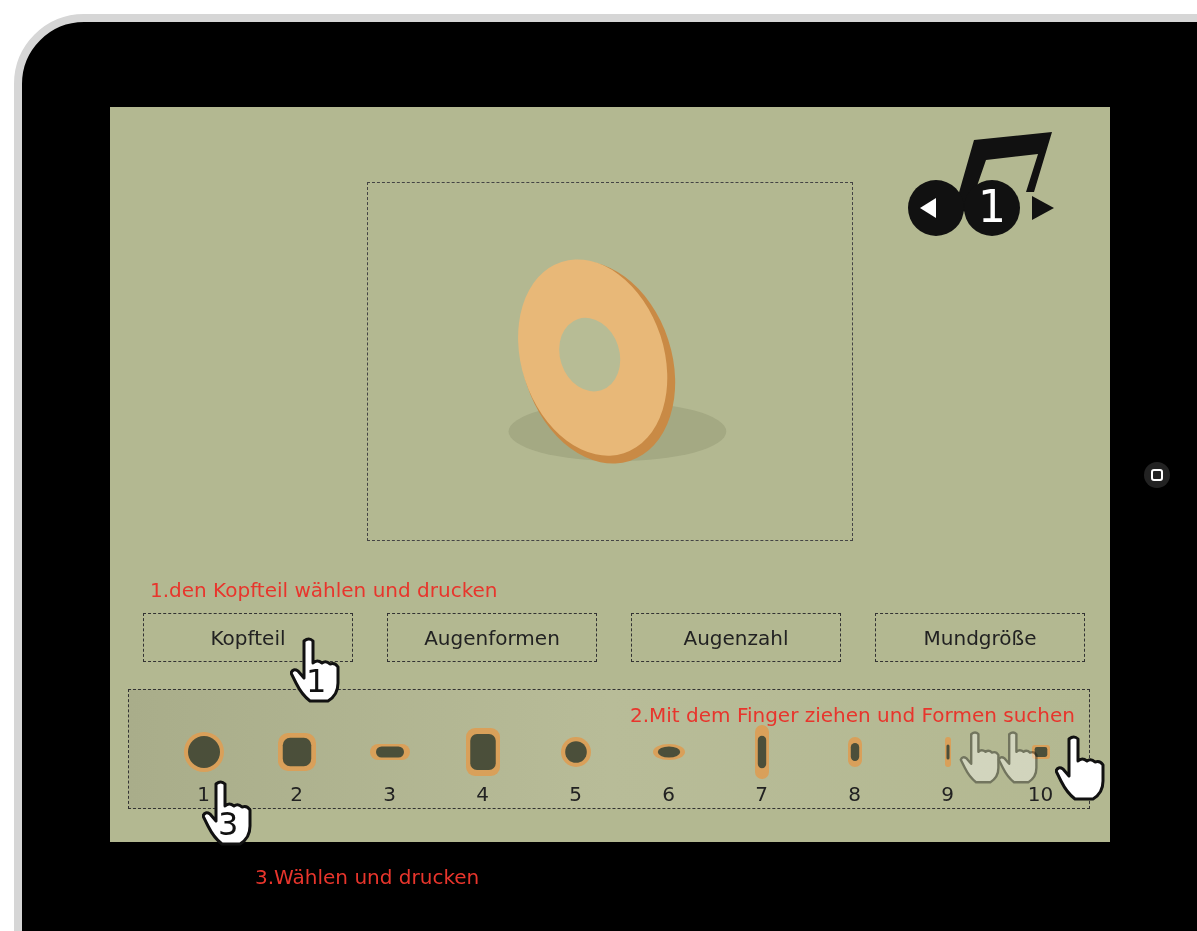  I want to click on step-instruction: 3.Wählen und drucken, so click(368, 877).